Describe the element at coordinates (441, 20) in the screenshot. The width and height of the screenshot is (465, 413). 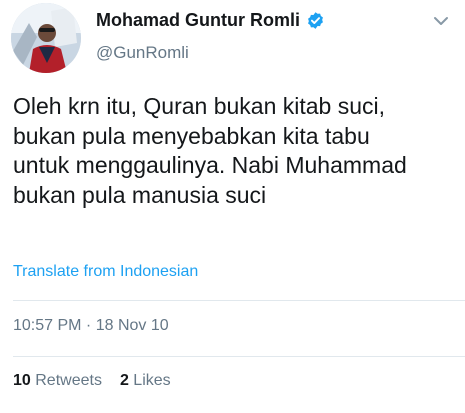
I see `chevron-down-icon` at that location.